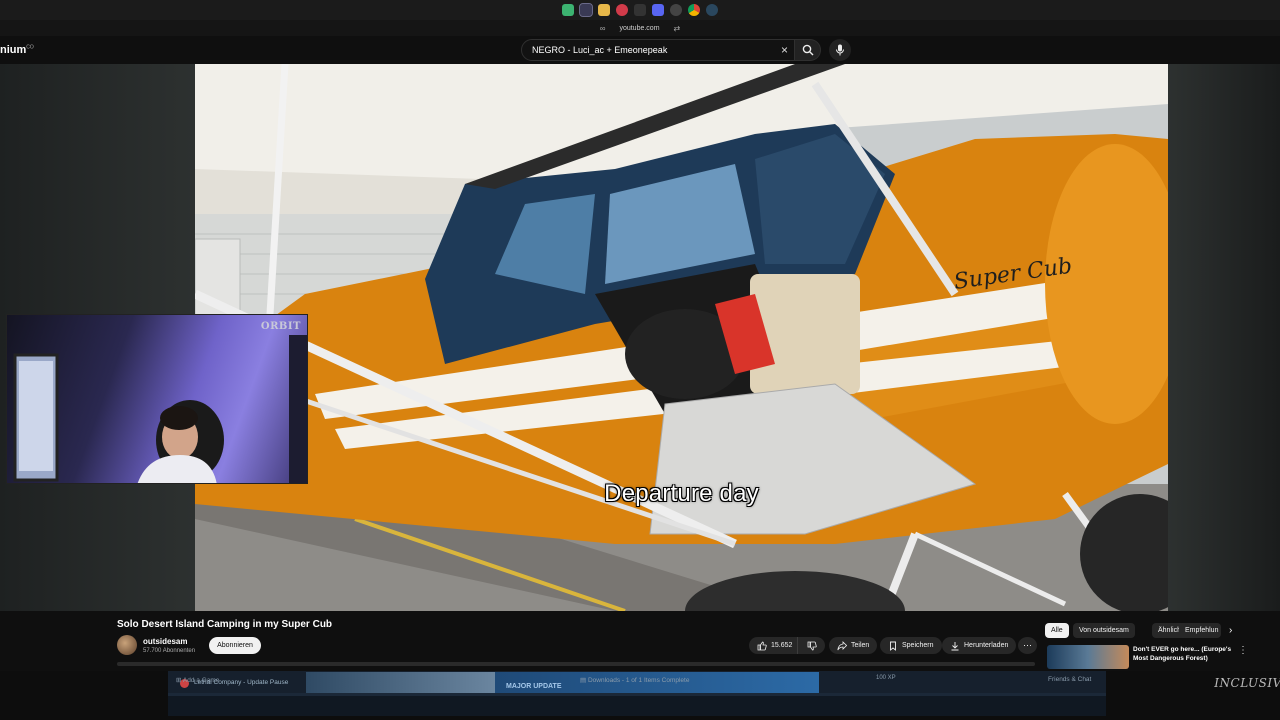 The height and width of the screenshot is (720, 1280). I want to click on webcam-logo: ORBIT, so click(280, 326).